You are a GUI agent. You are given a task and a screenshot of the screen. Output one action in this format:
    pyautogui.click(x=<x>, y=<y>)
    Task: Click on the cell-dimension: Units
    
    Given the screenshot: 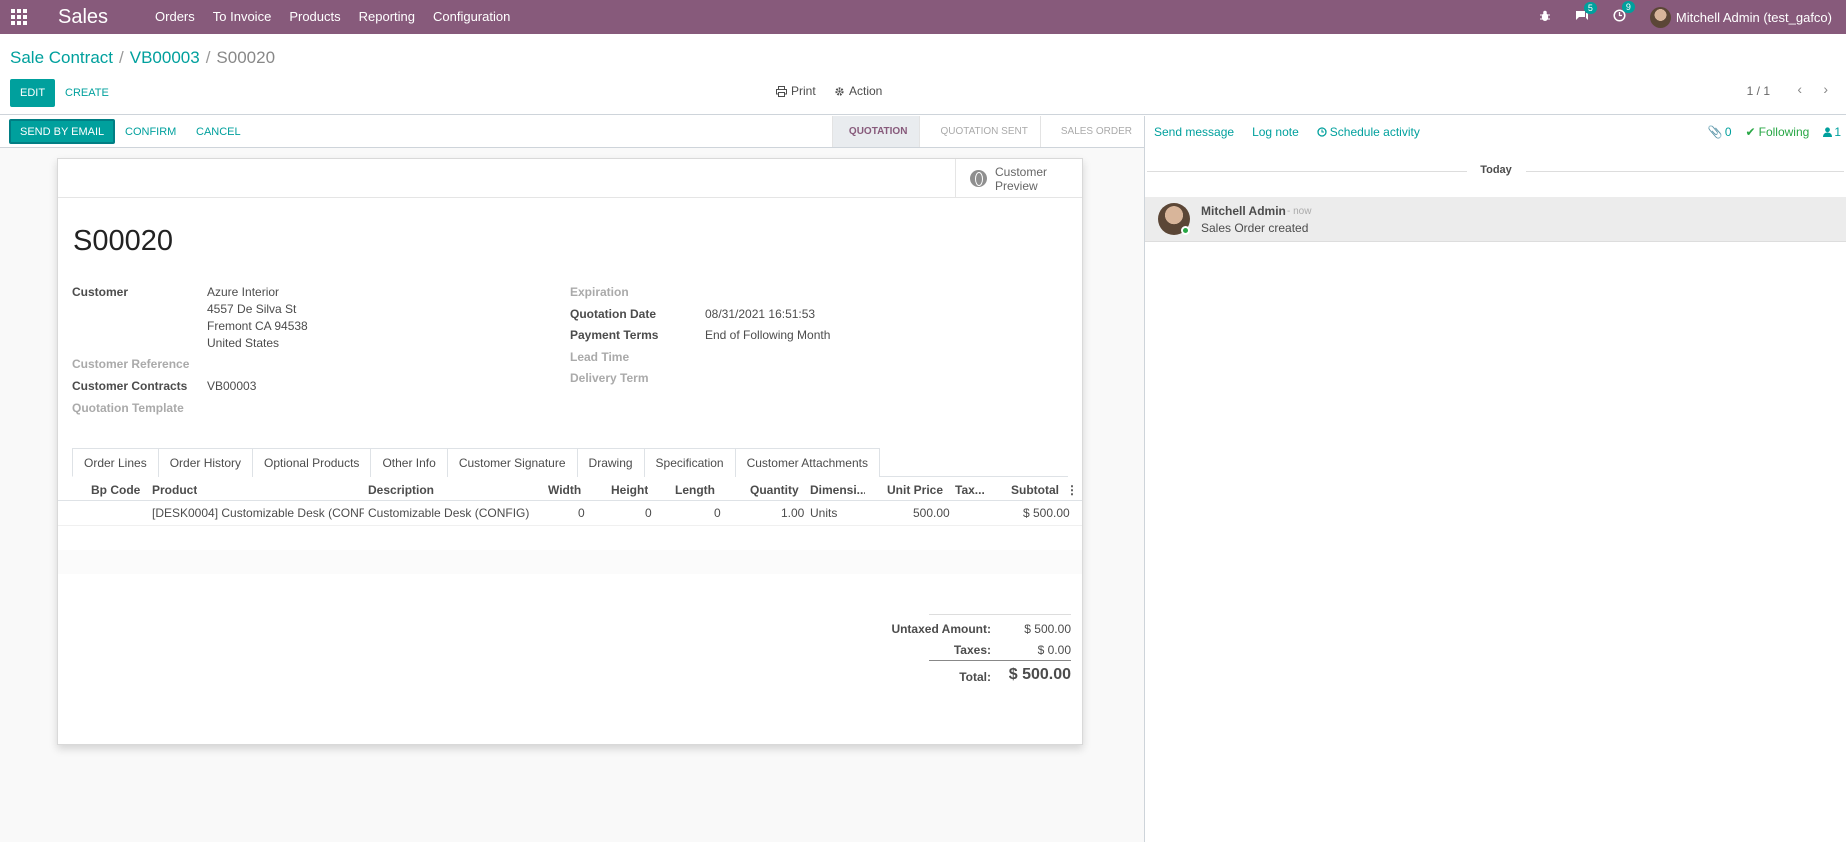 What is the action you would take?
    pyautogui.click(x=824, y=513)
    